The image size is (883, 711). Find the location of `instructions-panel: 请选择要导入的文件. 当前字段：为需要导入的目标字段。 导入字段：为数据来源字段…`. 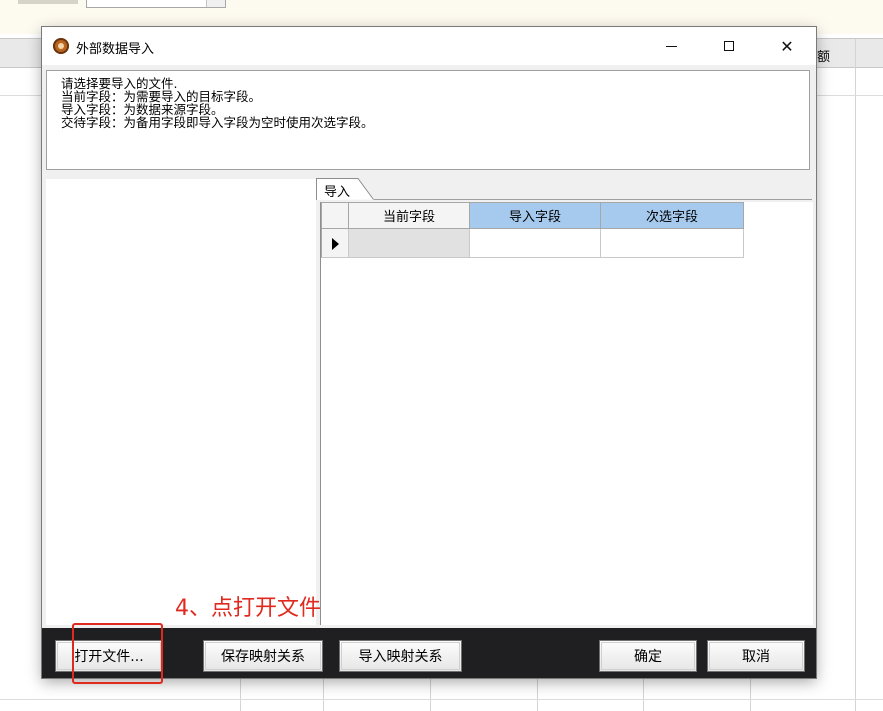

instructions-panel: 请选择要导入的文件. 当前字段：为需要导入的目标字段。 导入字段：为数据来源字段… is located at coordinates (428, 120).